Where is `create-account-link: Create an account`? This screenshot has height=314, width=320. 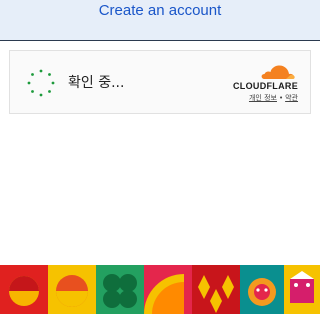 create-account-link: Create an account is located at coordinates (160, 11).